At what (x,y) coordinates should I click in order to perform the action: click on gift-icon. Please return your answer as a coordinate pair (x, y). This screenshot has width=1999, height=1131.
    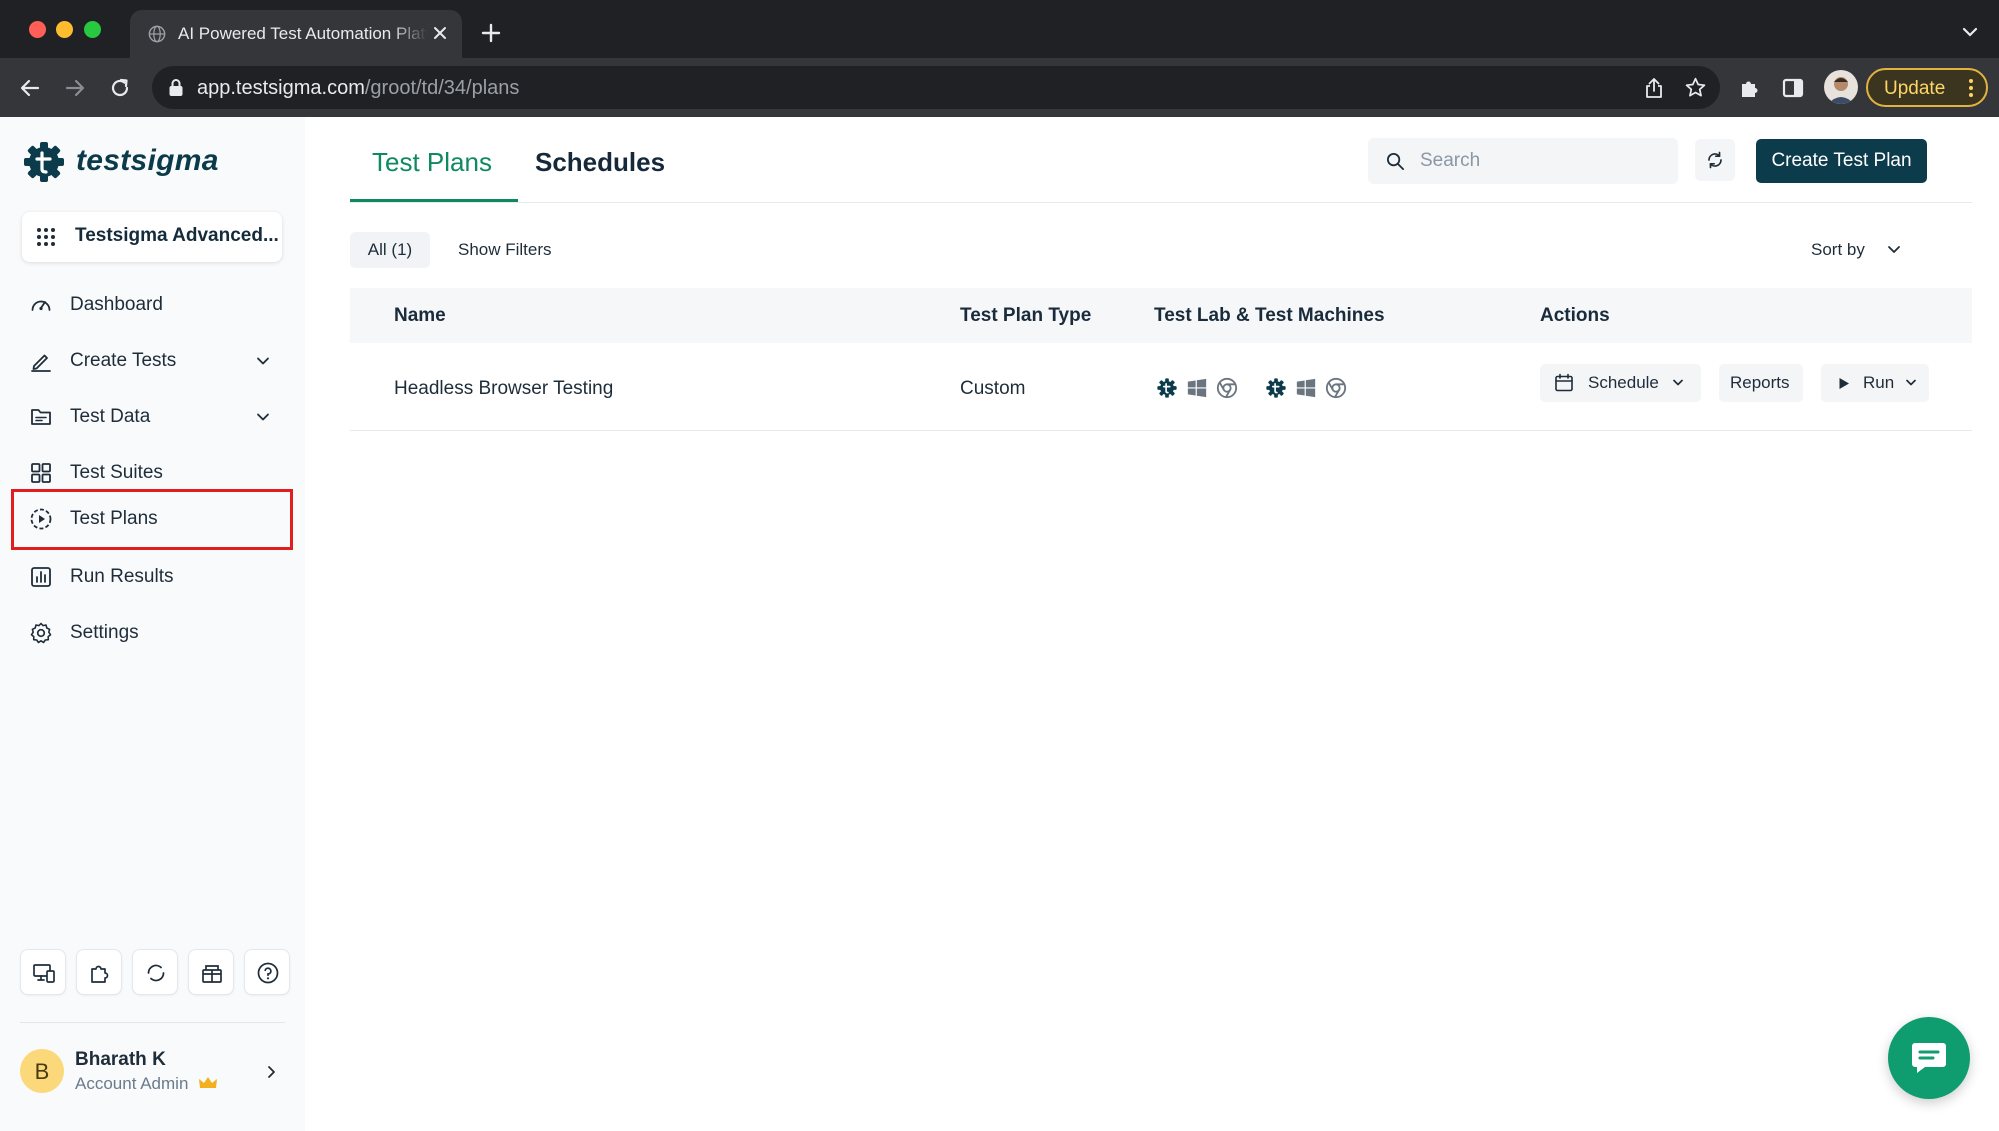
    Looking at the image, I should click on (212, 974).